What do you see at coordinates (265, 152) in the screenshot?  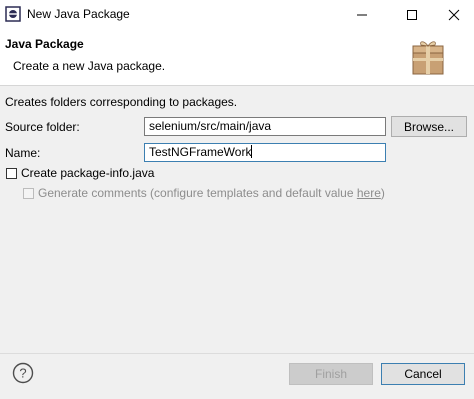 I see `package-name-field: TestNGFrameWork` at bounding box center [265, 152].